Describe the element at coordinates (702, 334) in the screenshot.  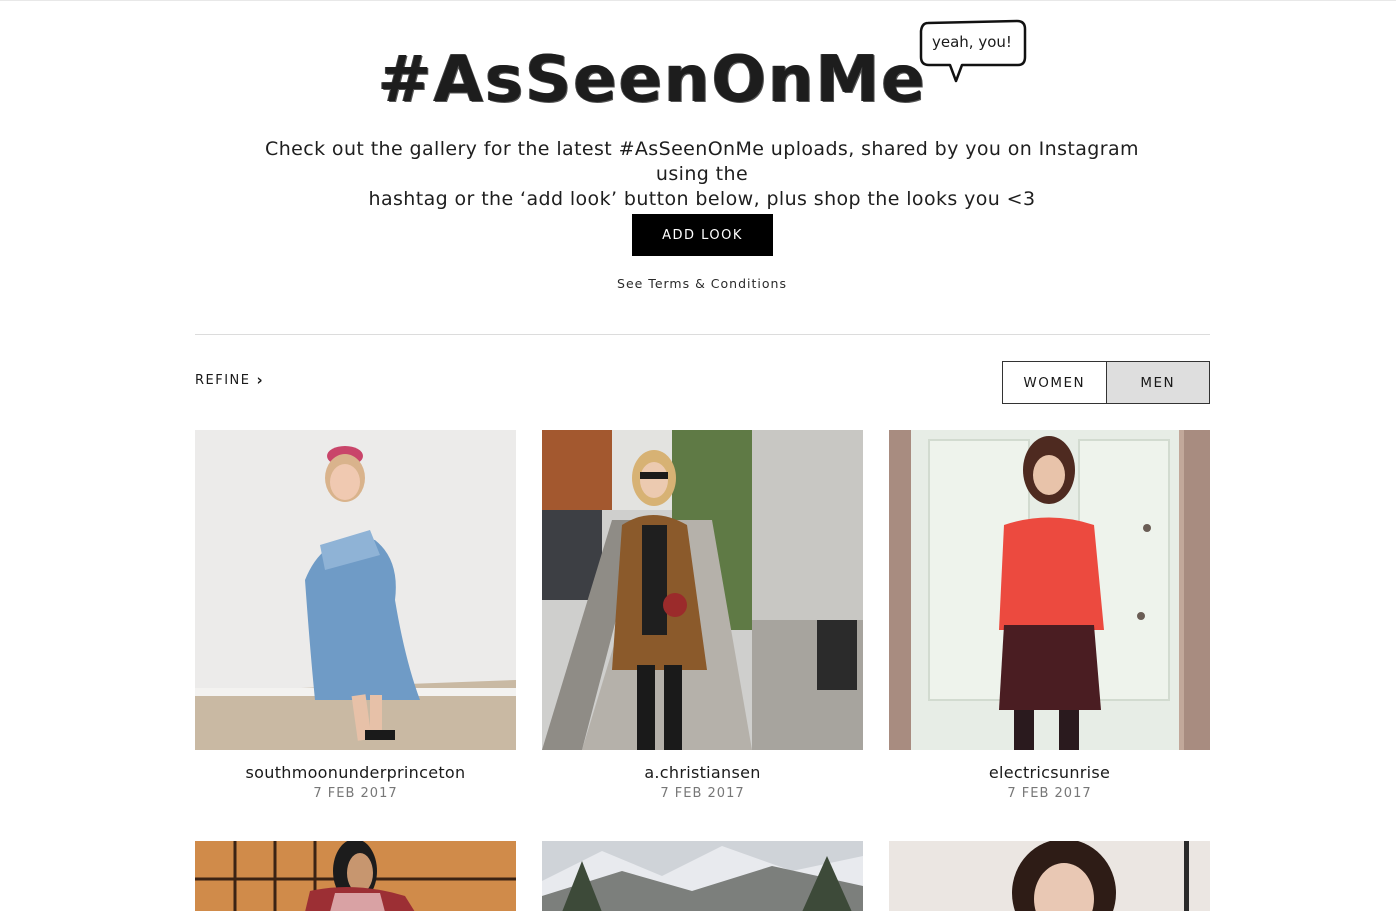
I see `divider` at that location.